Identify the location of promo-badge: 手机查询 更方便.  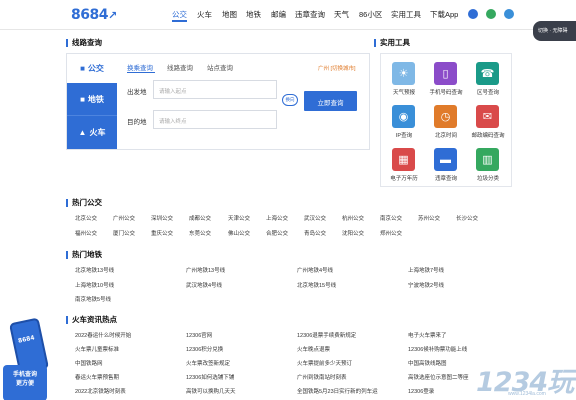
(25, 382).